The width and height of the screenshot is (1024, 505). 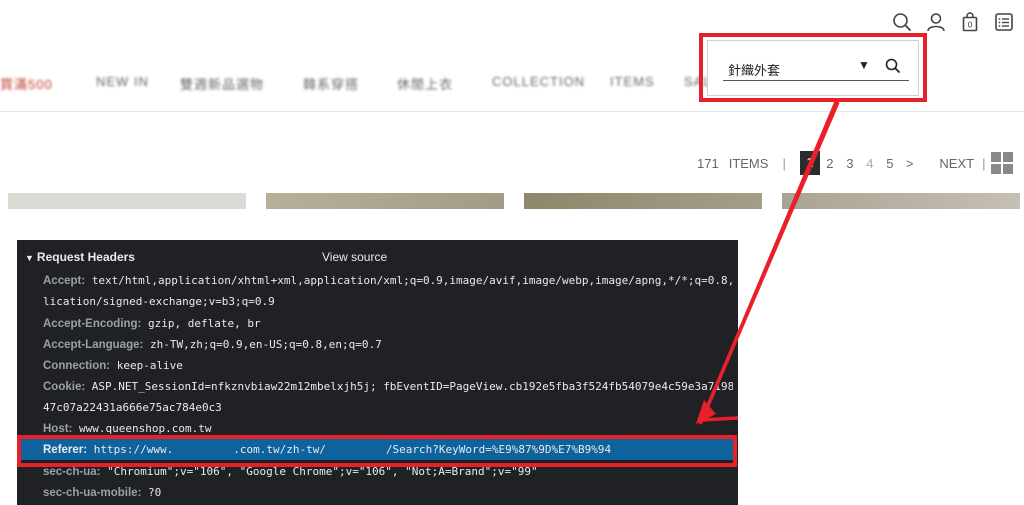 What do you see at coordinates (1004, 22) in the screenshot?
I see `list-icon` at bounding box center [1004, 22].